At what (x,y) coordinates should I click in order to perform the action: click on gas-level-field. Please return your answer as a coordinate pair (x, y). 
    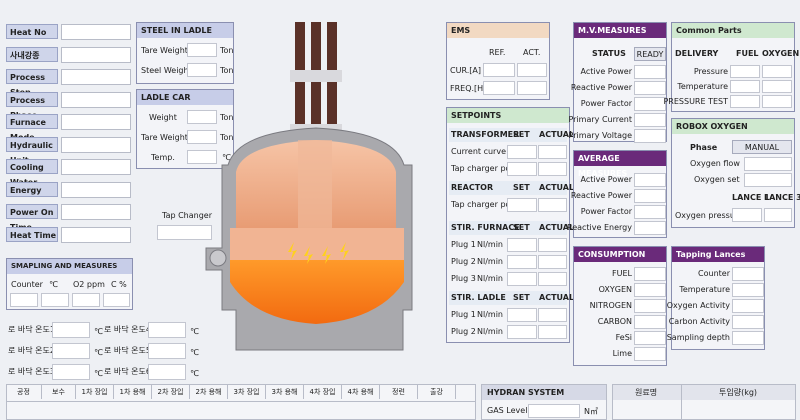
    Looking at the image, I should click on (554, 411).